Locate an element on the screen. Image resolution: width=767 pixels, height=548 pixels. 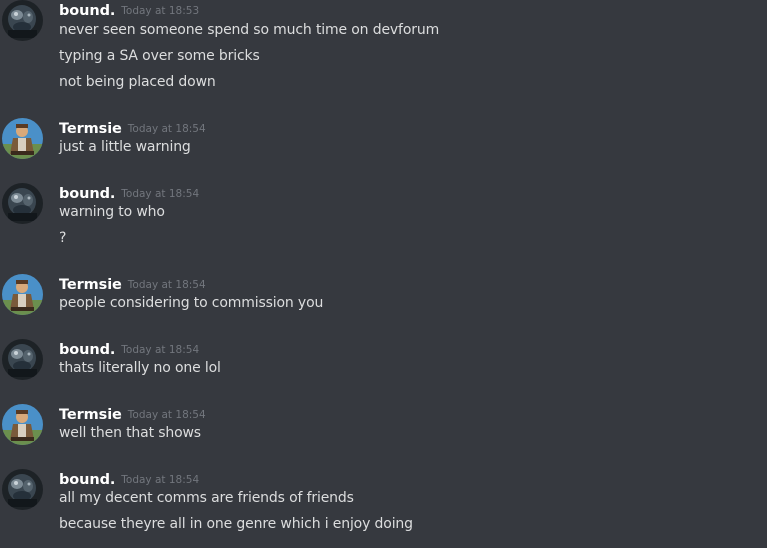
timestamp: Today at 18:53 is located at coordinates (160, 11).